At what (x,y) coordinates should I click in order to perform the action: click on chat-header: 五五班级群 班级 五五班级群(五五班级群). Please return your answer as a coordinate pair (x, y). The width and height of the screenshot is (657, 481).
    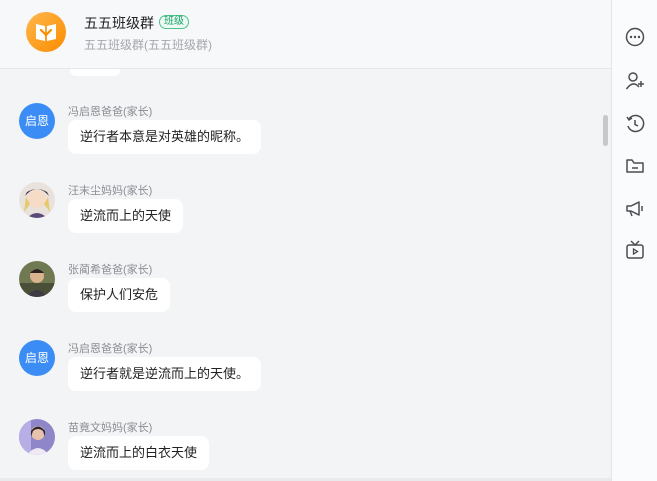
    Looking at the image, I should click on (305, 34).